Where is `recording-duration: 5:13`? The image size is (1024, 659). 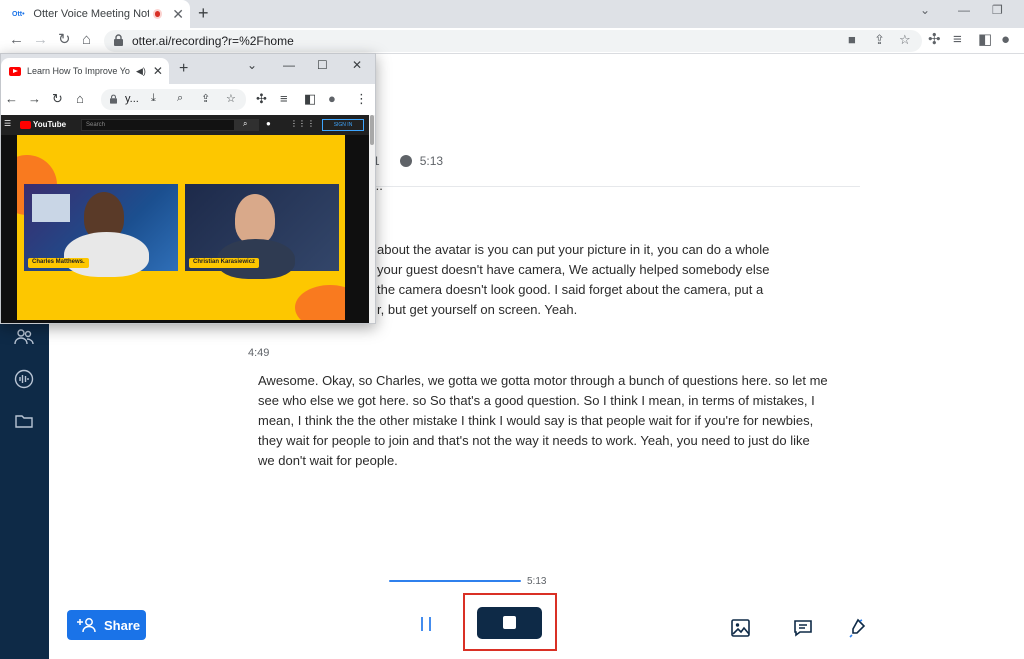
recording-duration: 5:13 is located at coordinates (431, 161).